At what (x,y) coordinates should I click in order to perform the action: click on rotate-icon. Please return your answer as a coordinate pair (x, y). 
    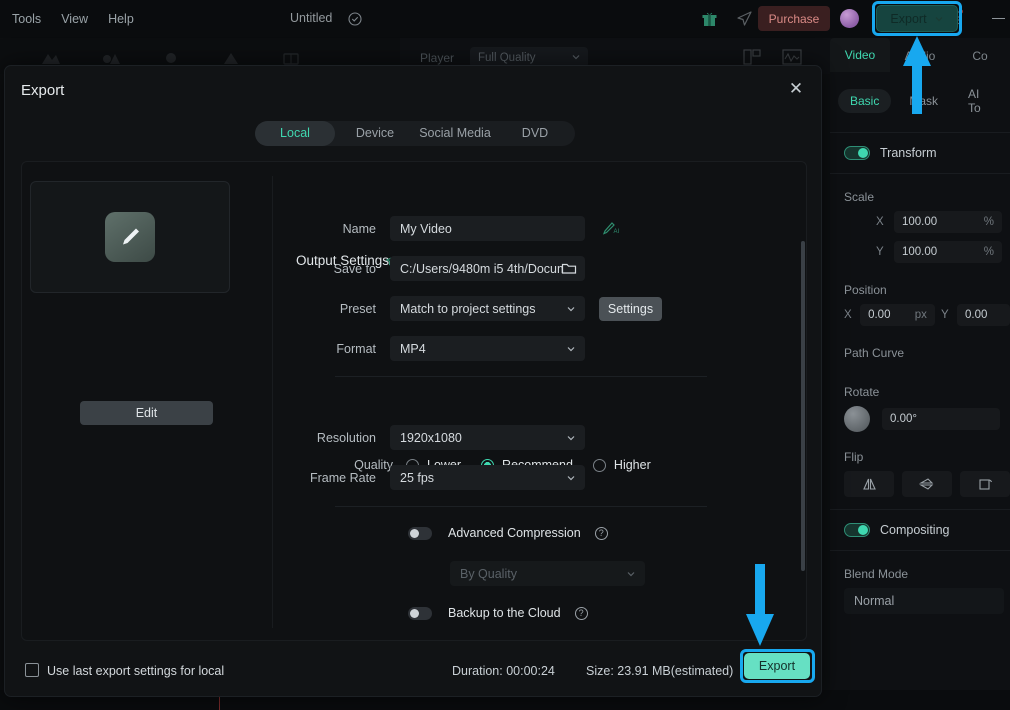
    Looking at the image, I should click on (985, 484).